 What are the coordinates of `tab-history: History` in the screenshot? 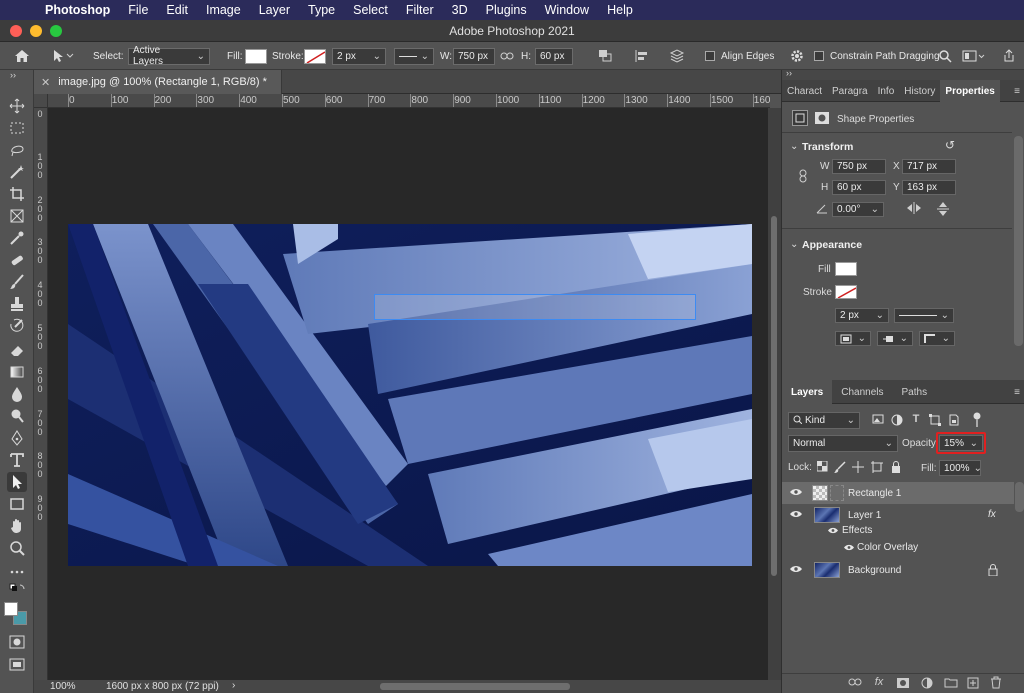 It's located at (919, 91).